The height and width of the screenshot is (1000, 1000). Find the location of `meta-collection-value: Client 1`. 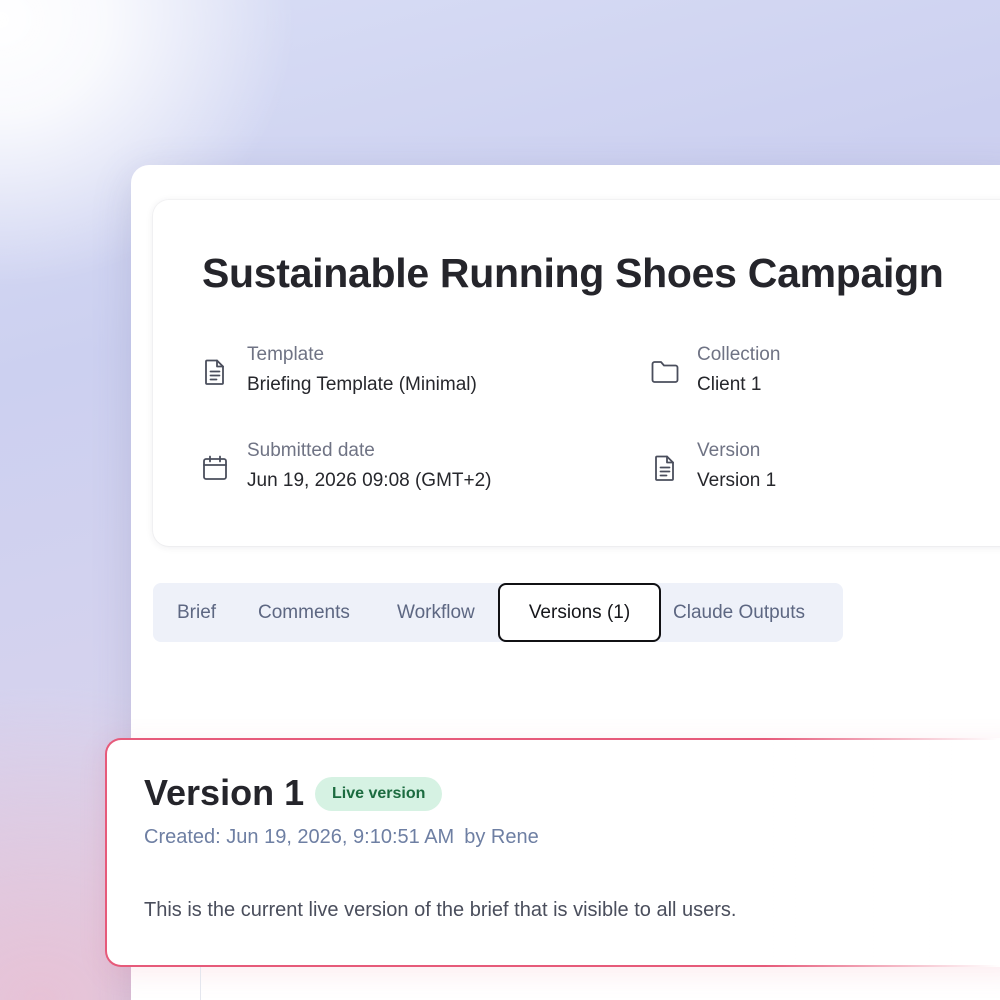

meta-collection-value: Client 1 is located at coordinates (729, 384).